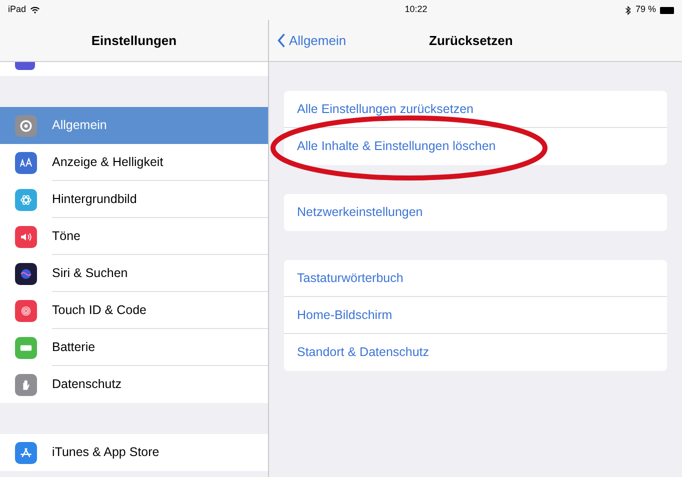  What do you see at coordinates (628, 10) in the screenshot?
I see `bluetooth-icon` at bounding box center [628, 10].